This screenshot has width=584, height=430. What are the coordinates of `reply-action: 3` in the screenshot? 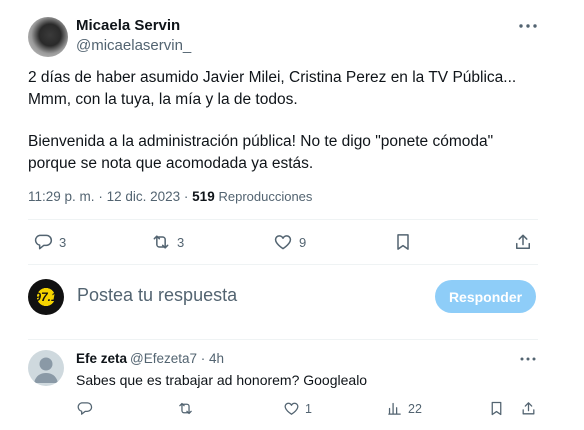 It's located at (49, 242).